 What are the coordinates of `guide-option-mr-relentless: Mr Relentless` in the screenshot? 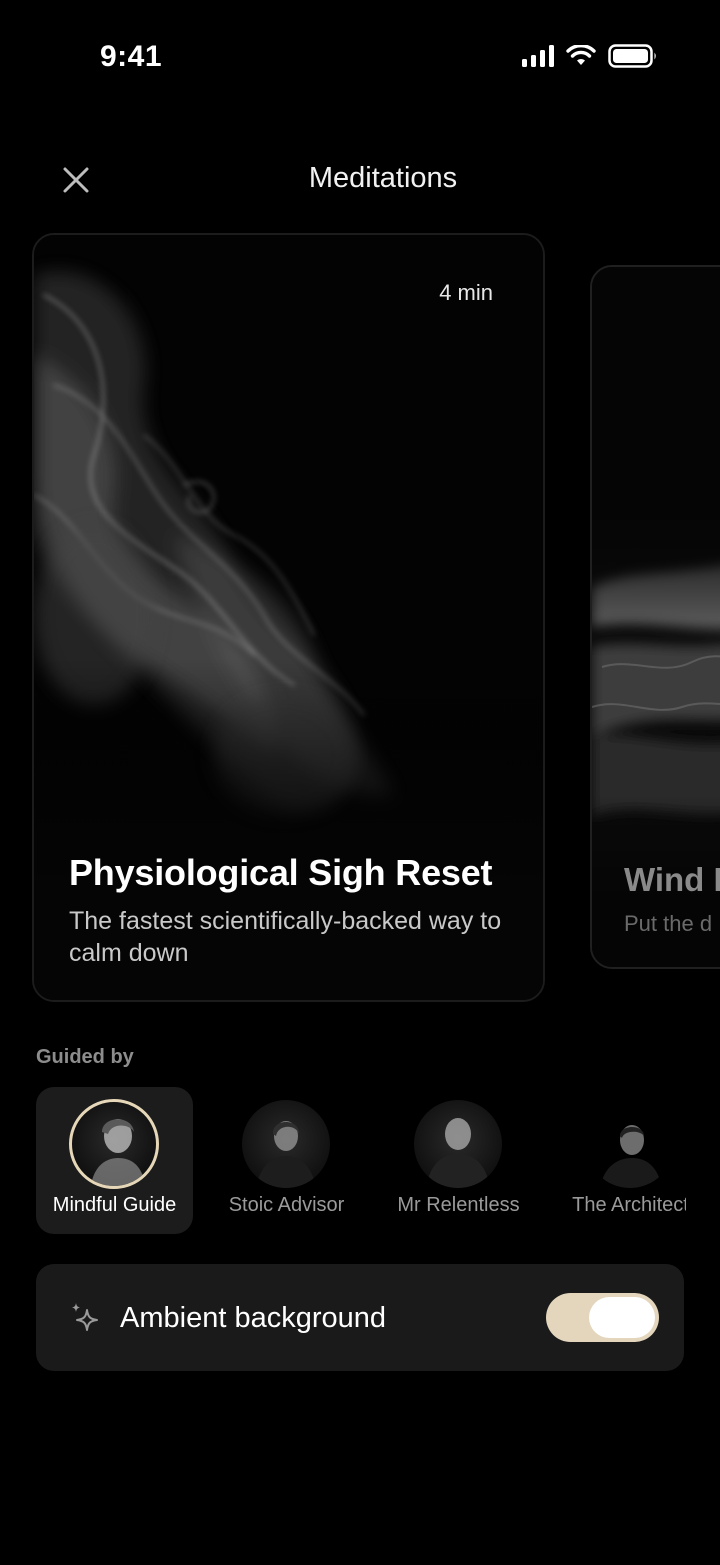 It's located at (458, 1160).